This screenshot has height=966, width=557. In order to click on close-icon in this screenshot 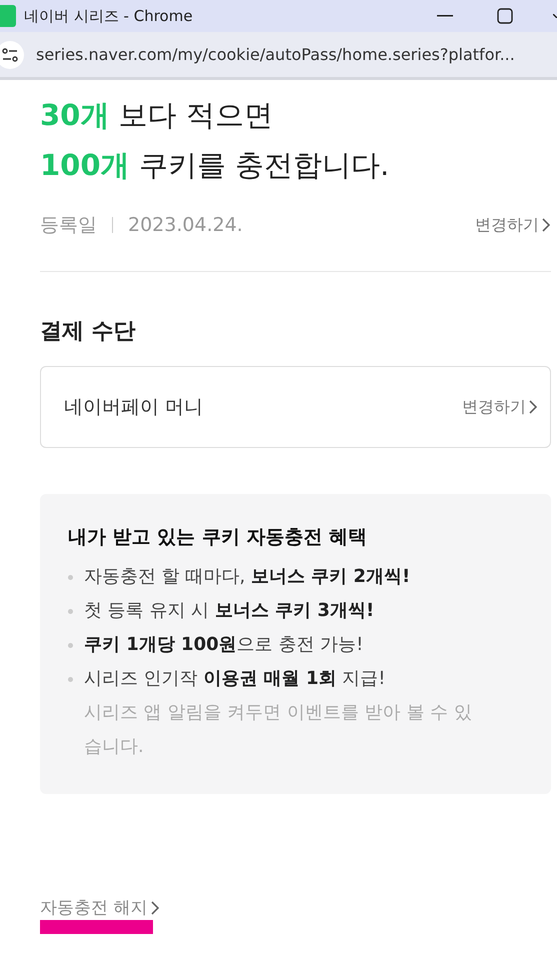, I will do `click(555, 16)`.